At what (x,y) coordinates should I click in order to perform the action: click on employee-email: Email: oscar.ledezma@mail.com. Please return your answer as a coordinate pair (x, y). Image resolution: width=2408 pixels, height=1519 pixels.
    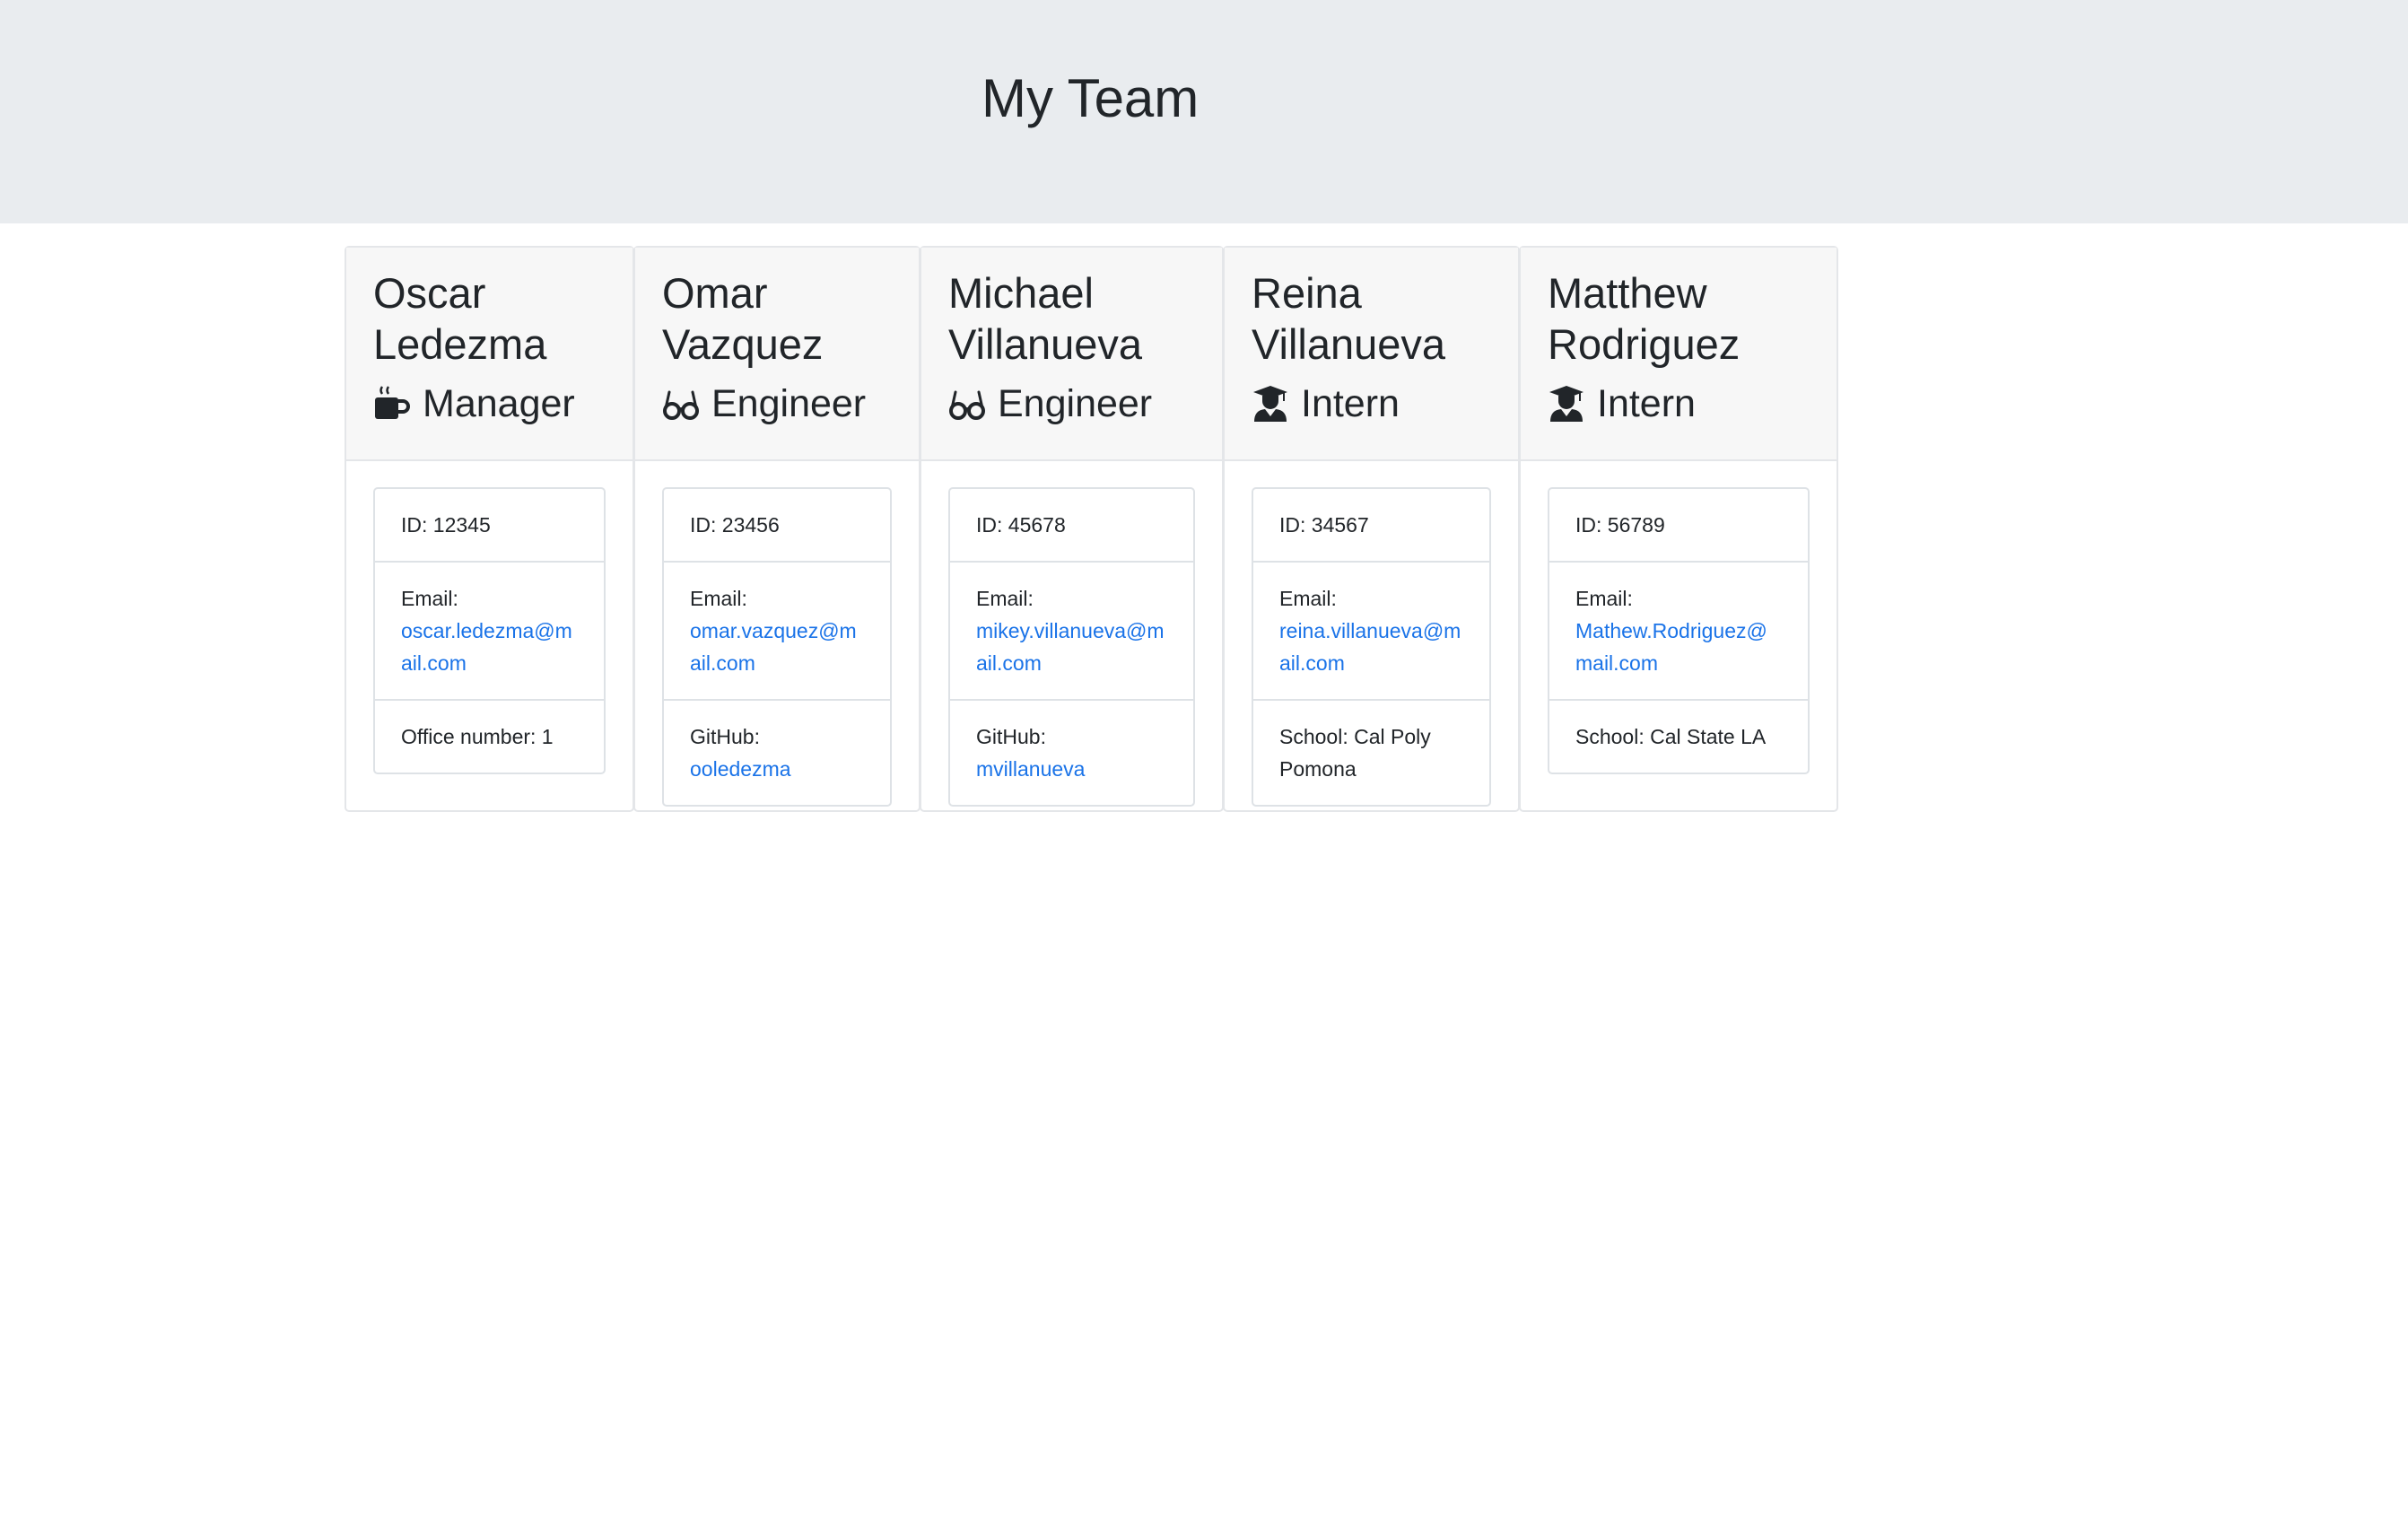
    Looking at the image, I should click on (489, 630).